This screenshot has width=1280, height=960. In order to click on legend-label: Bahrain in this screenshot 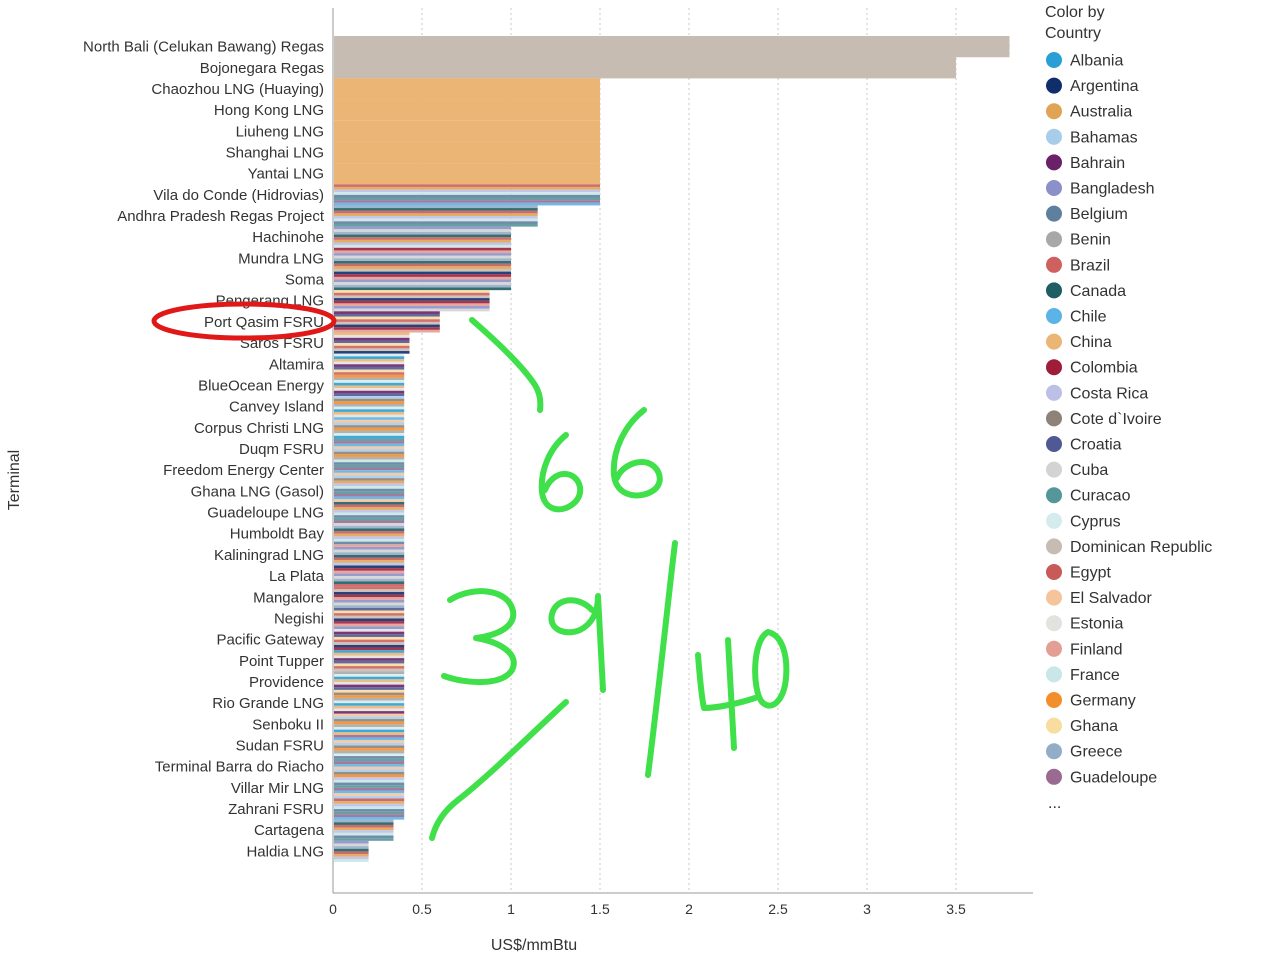, I will do `click(1097, 163)`.